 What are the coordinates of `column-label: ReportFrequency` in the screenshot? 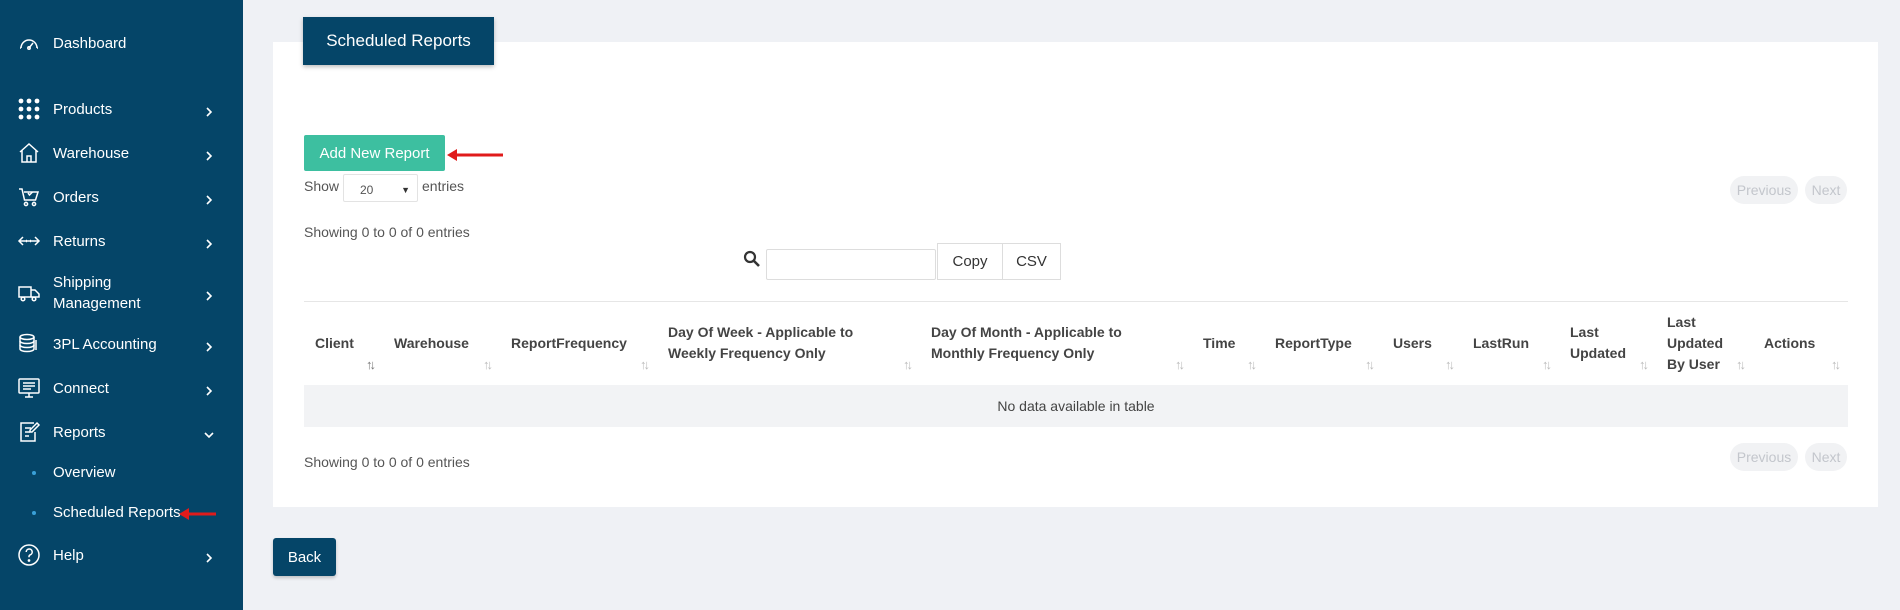 It's located at (569, 343).